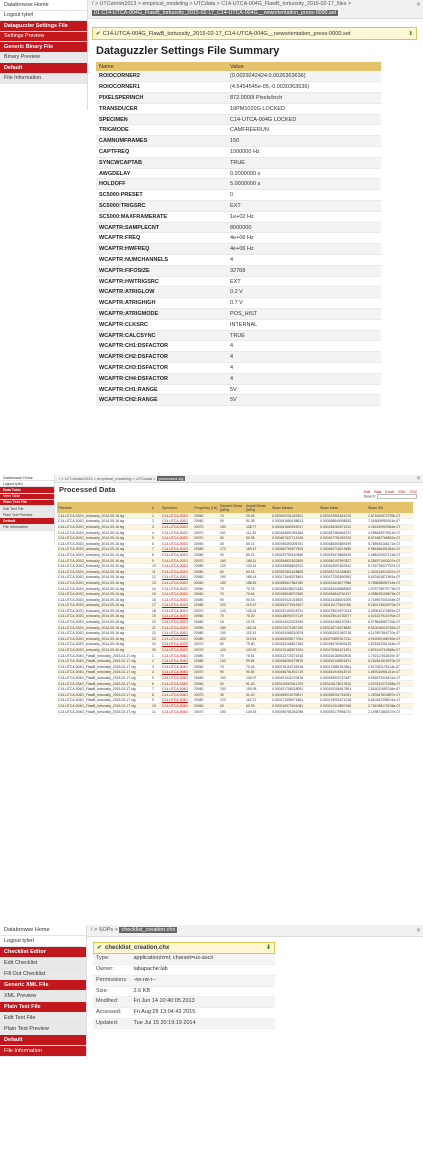 This screenshot has width=423, height=1151. What do you see at coordinates (156, 507) in the screenshot?
I see `column-header: #` at bounding box center [156, 507].